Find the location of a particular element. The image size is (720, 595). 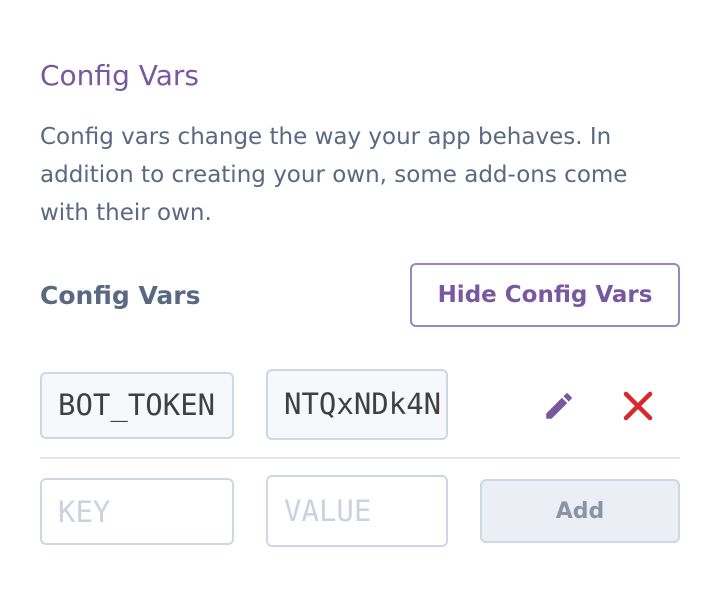

new-key-input is located at coordinates (137, 511).